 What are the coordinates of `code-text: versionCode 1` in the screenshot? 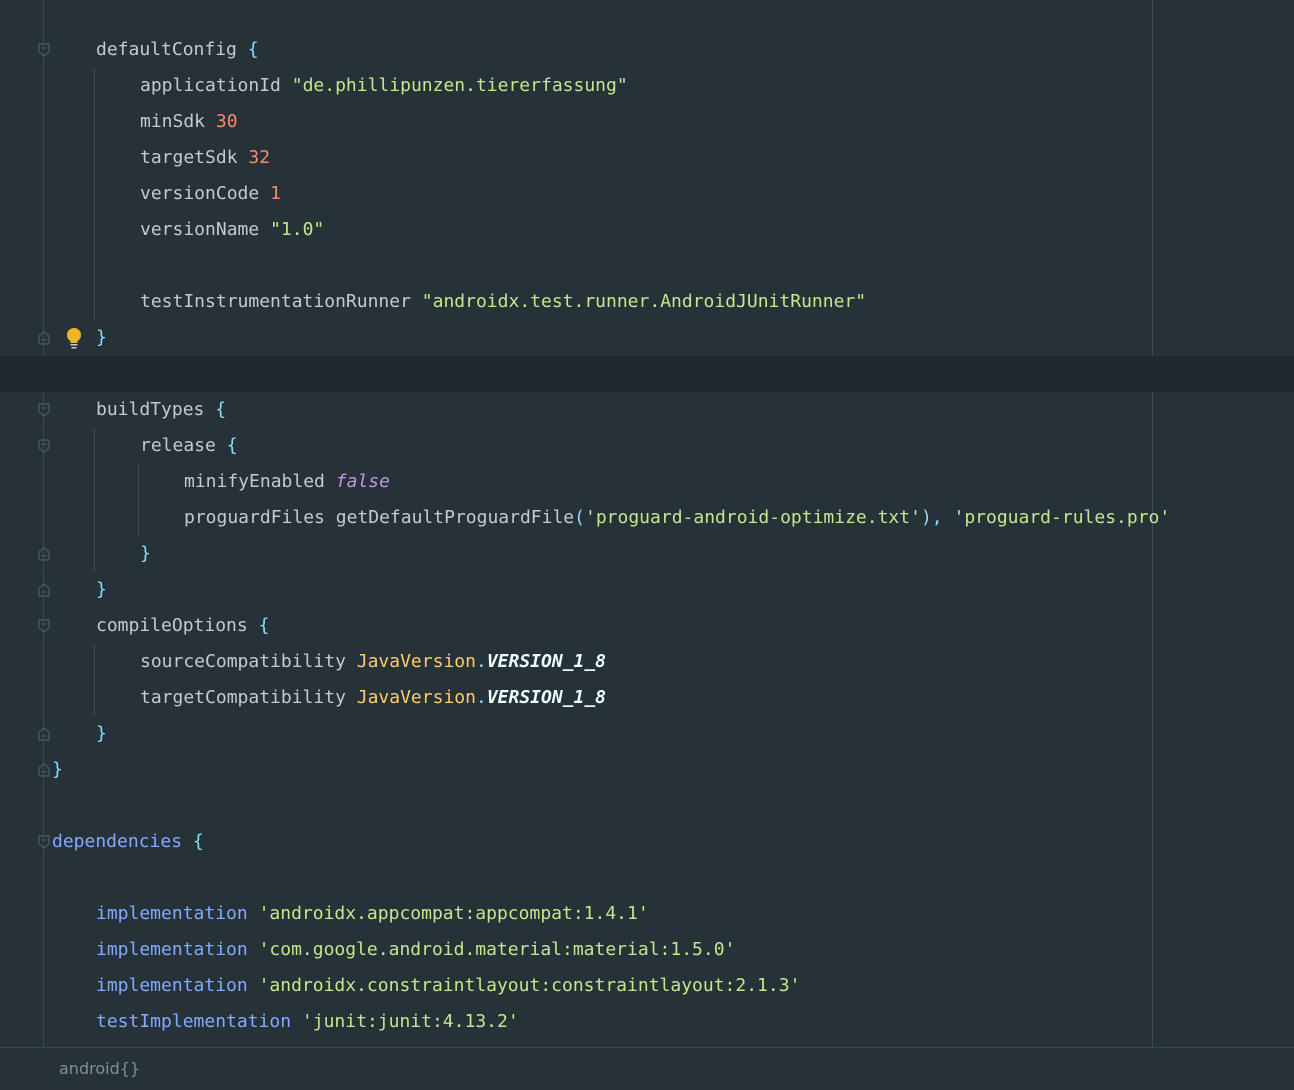 It's located at (210, 194).